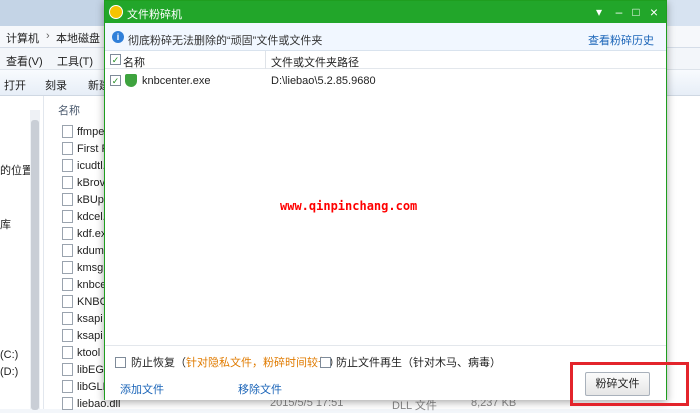 The image size is (700, 413). I want to click on shredder-logo-icon, so click(116, 12).